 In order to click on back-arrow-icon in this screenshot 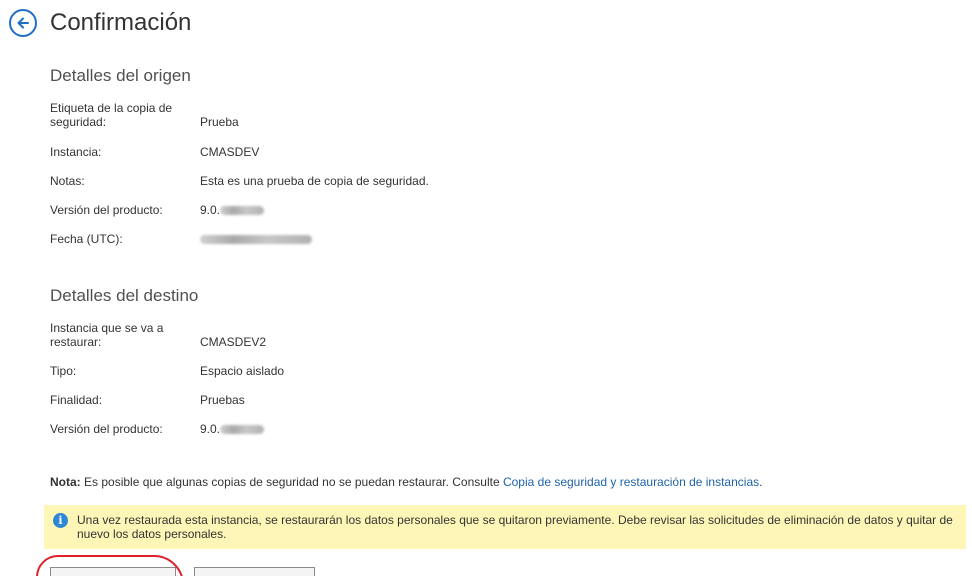, I will do `click(23, 23)`.